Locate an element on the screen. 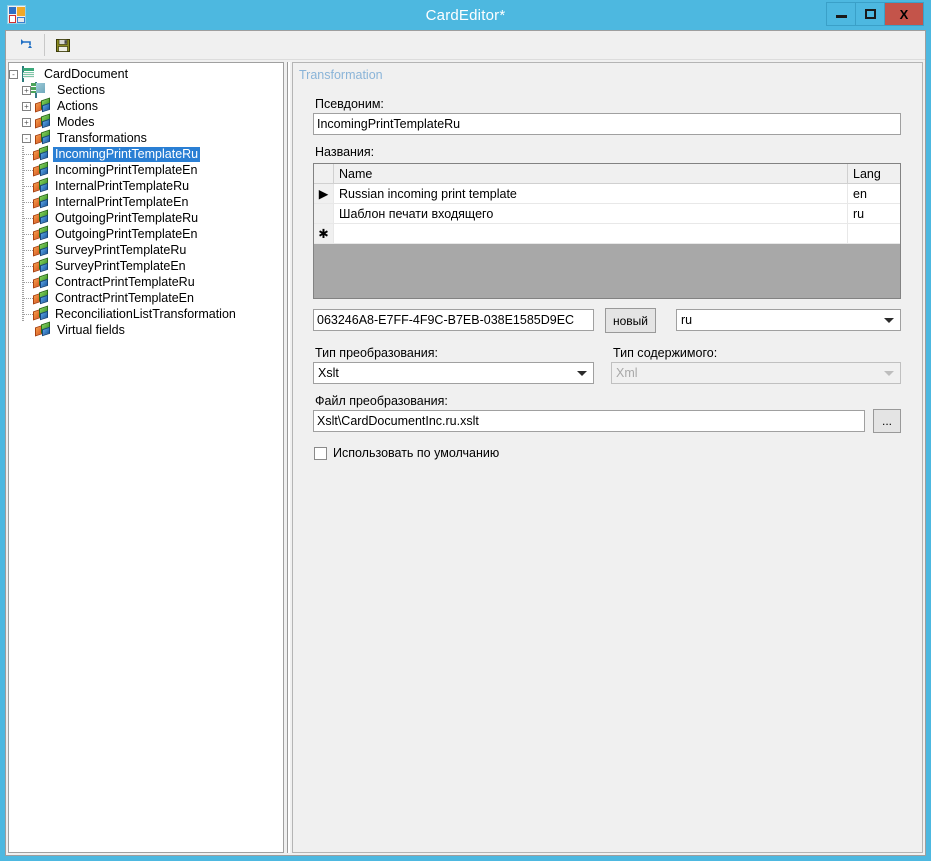  tree-node: IncomingPrintTemplateRu is located at coordinates (146, 153).